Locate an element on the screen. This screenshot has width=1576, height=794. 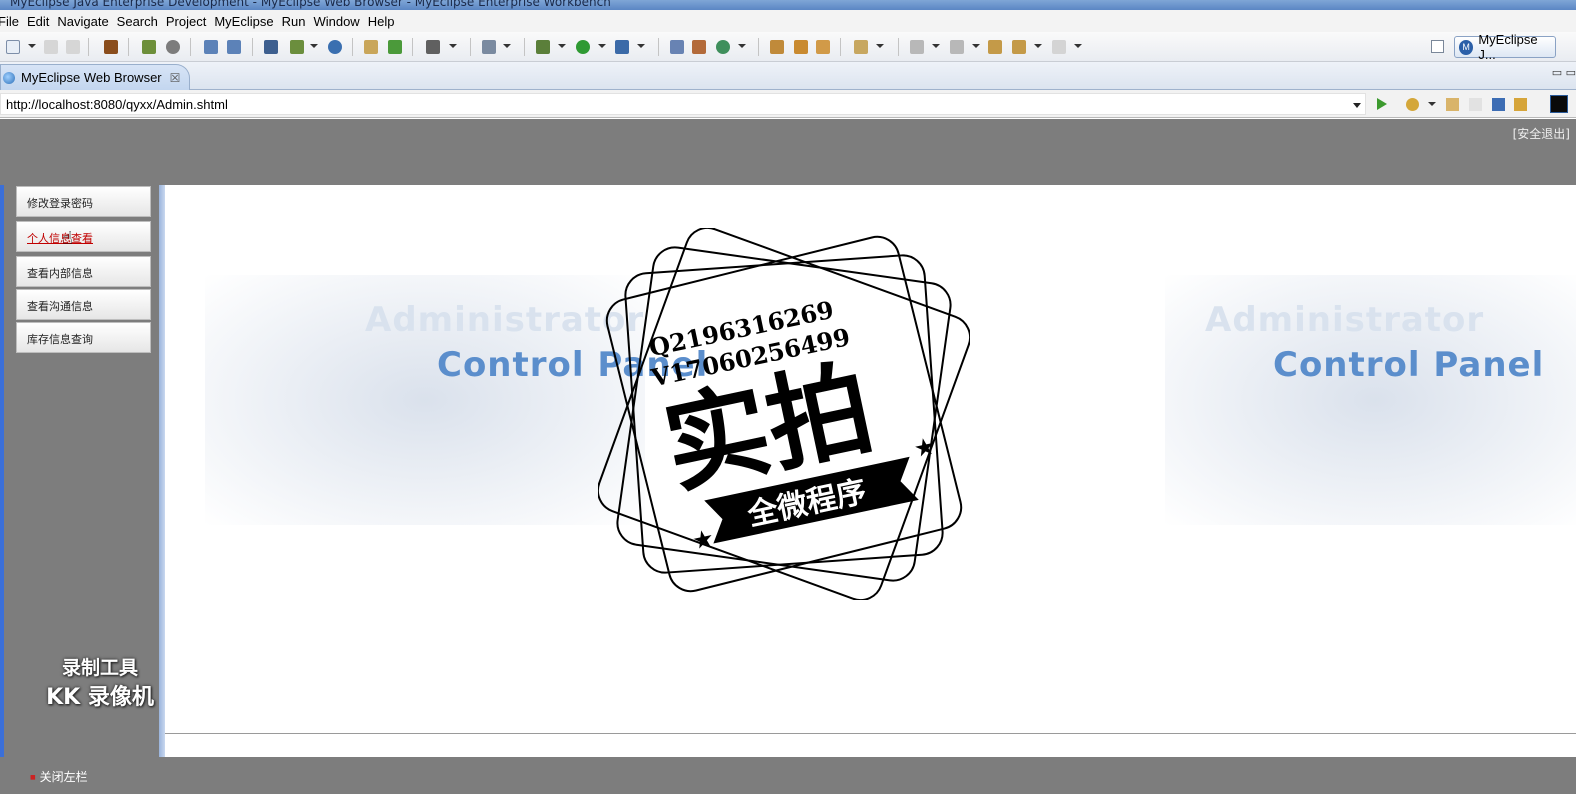
banner-control-right: Control Panel is located at coordinates (1409, 365).